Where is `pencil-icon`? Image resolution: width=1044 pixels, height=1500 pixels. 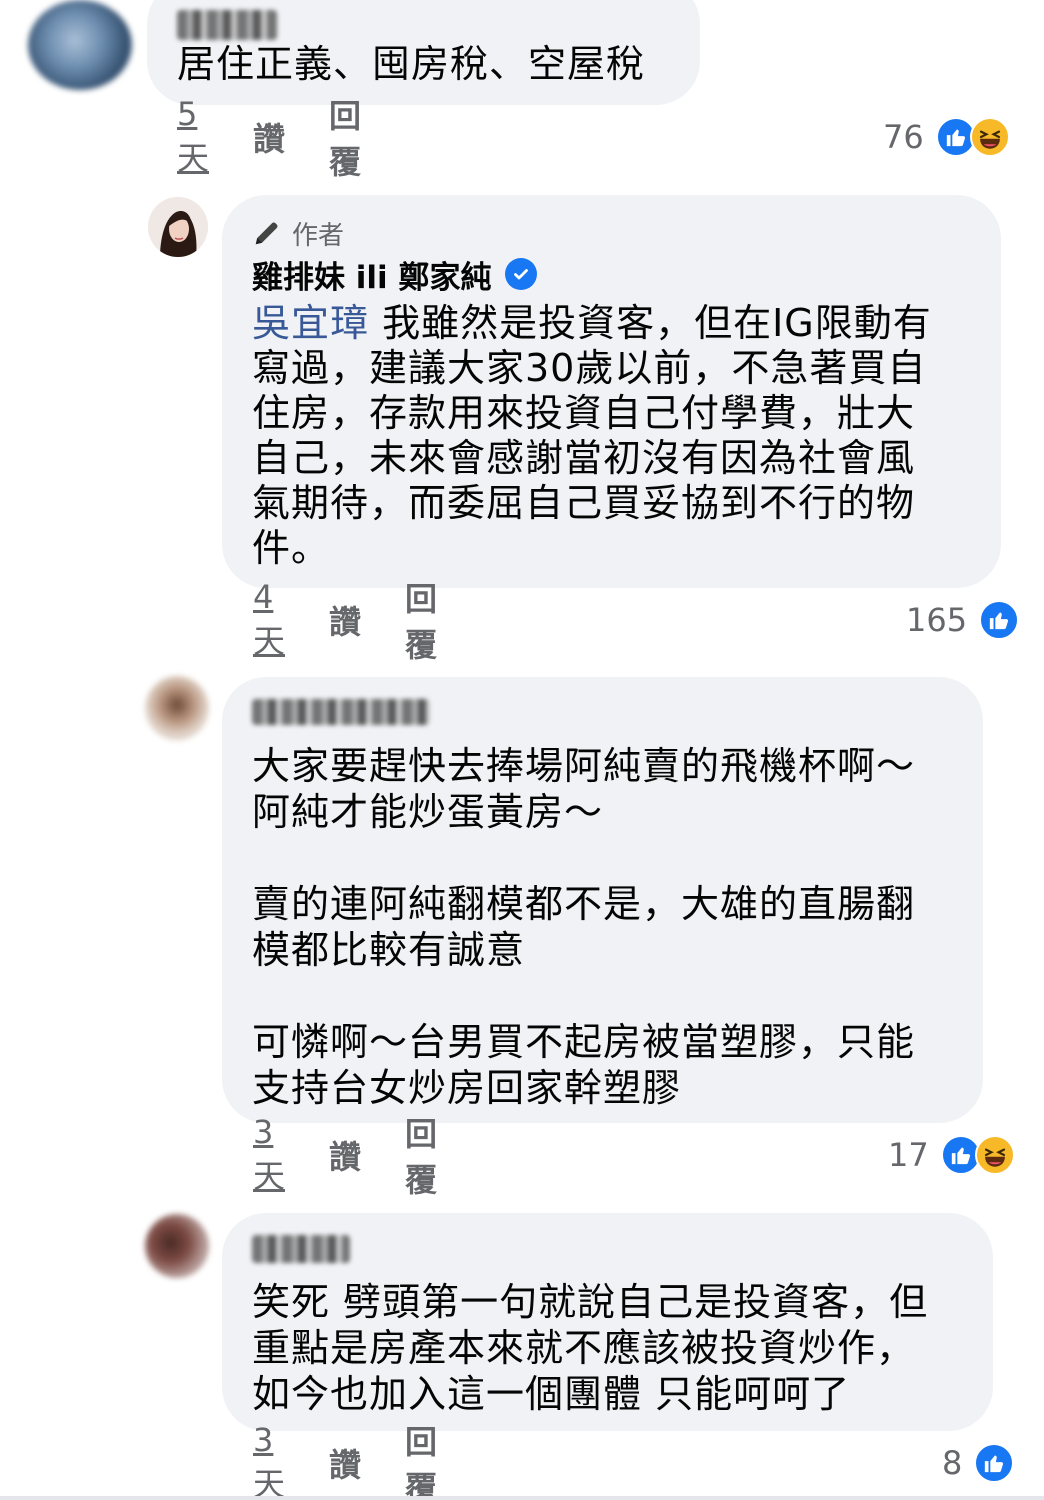 pencil-icon is located at coordinates (267, 233).